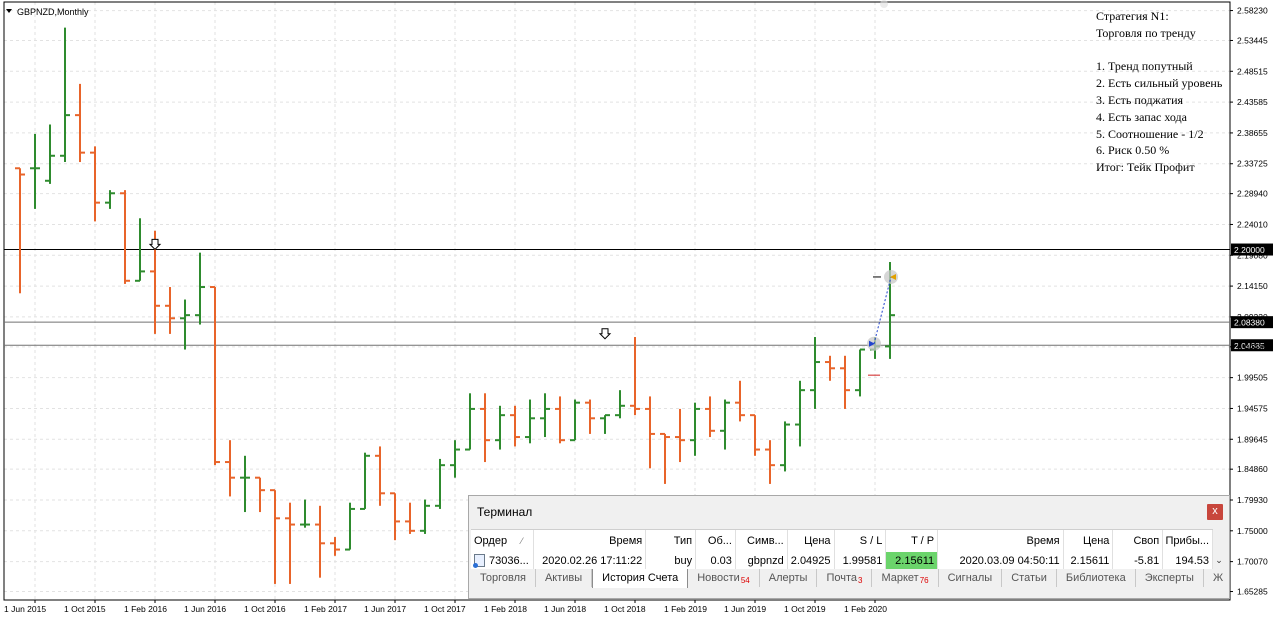 The width and height of the screenshot is (1280, 623). I want to click on tab-label: Алерты, so click(788, 578).